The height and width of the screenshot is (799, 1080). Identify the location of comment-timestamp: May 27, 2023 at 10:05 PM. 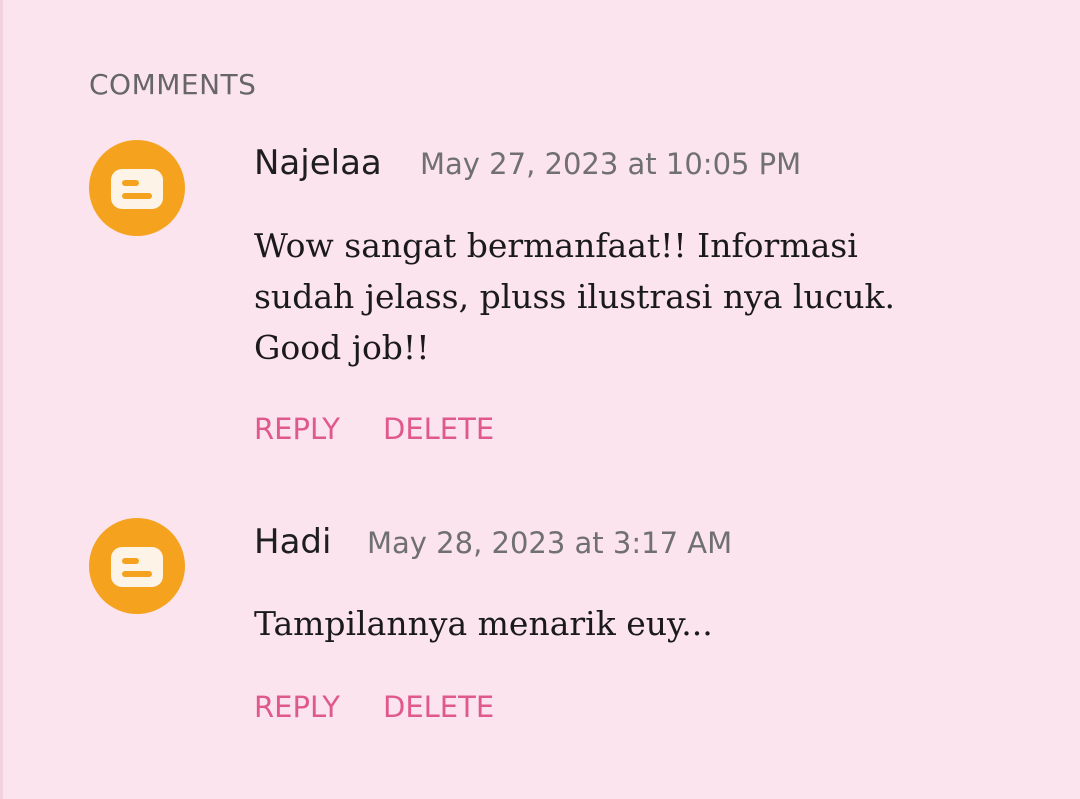
(610, 164).